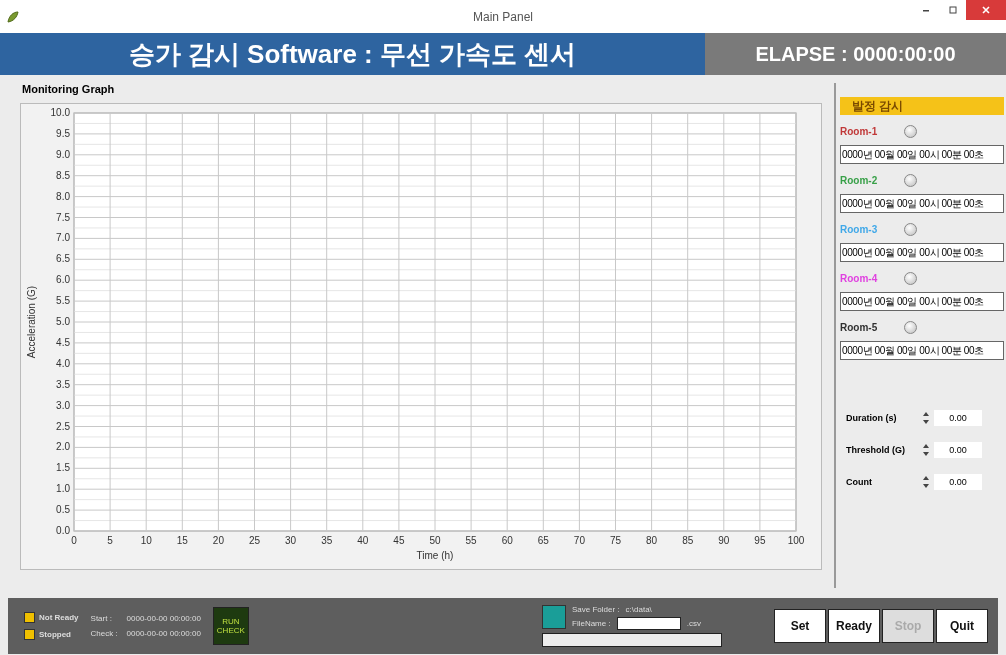 Image resolution: width=1006 pixels, height=655 pixels. Describe the element at coordinates (854, 626) in the screenshot. I see `action-button: Ready` at that location.